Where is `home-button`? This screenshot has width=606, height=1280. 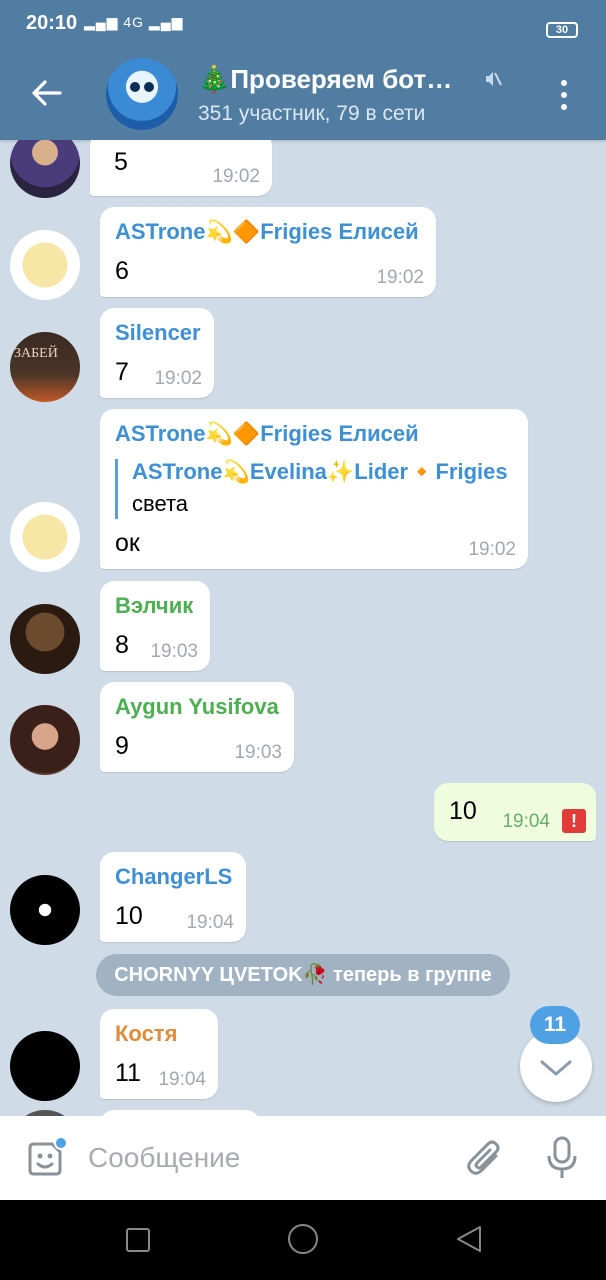
home-button is located at coordinates (303, 1239).